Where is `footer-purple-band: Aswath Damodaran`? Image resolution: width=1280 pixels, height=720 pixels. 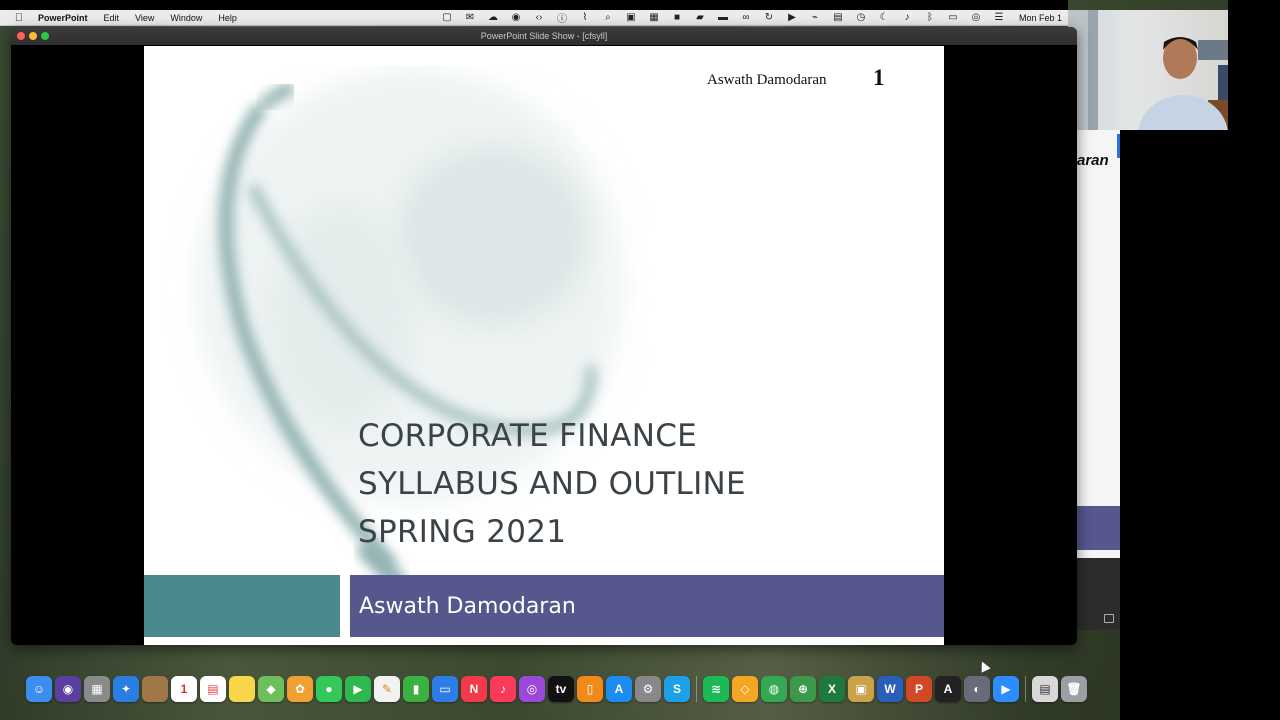 footer-purple-band: Aswath Damodaran is located at coordinates (647, 606).